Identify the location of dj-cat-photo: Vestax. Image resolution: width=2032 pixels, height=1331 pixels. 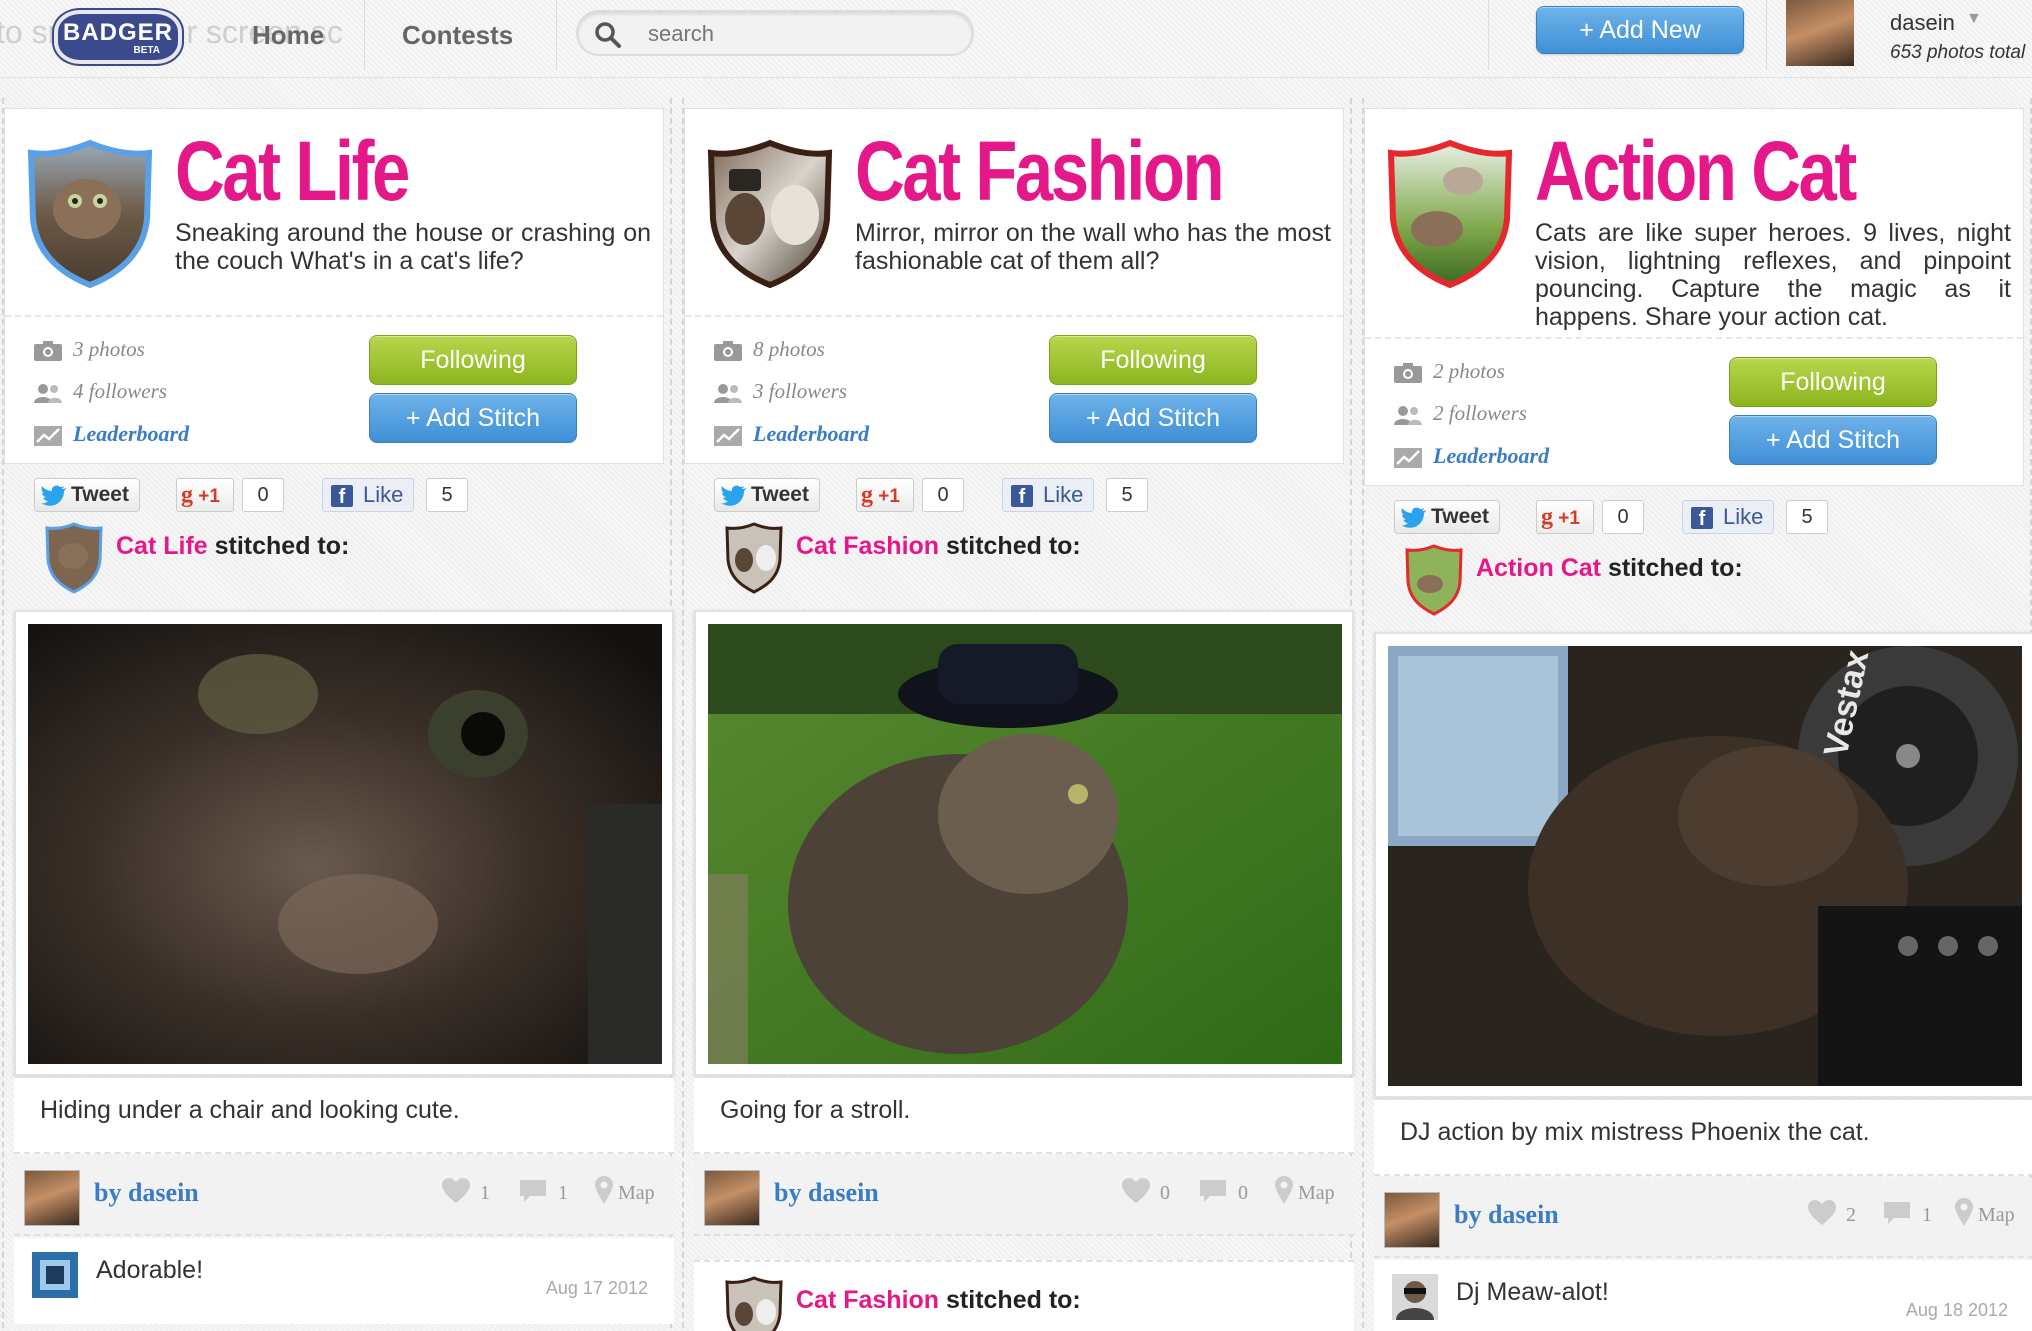
(1705, 866).